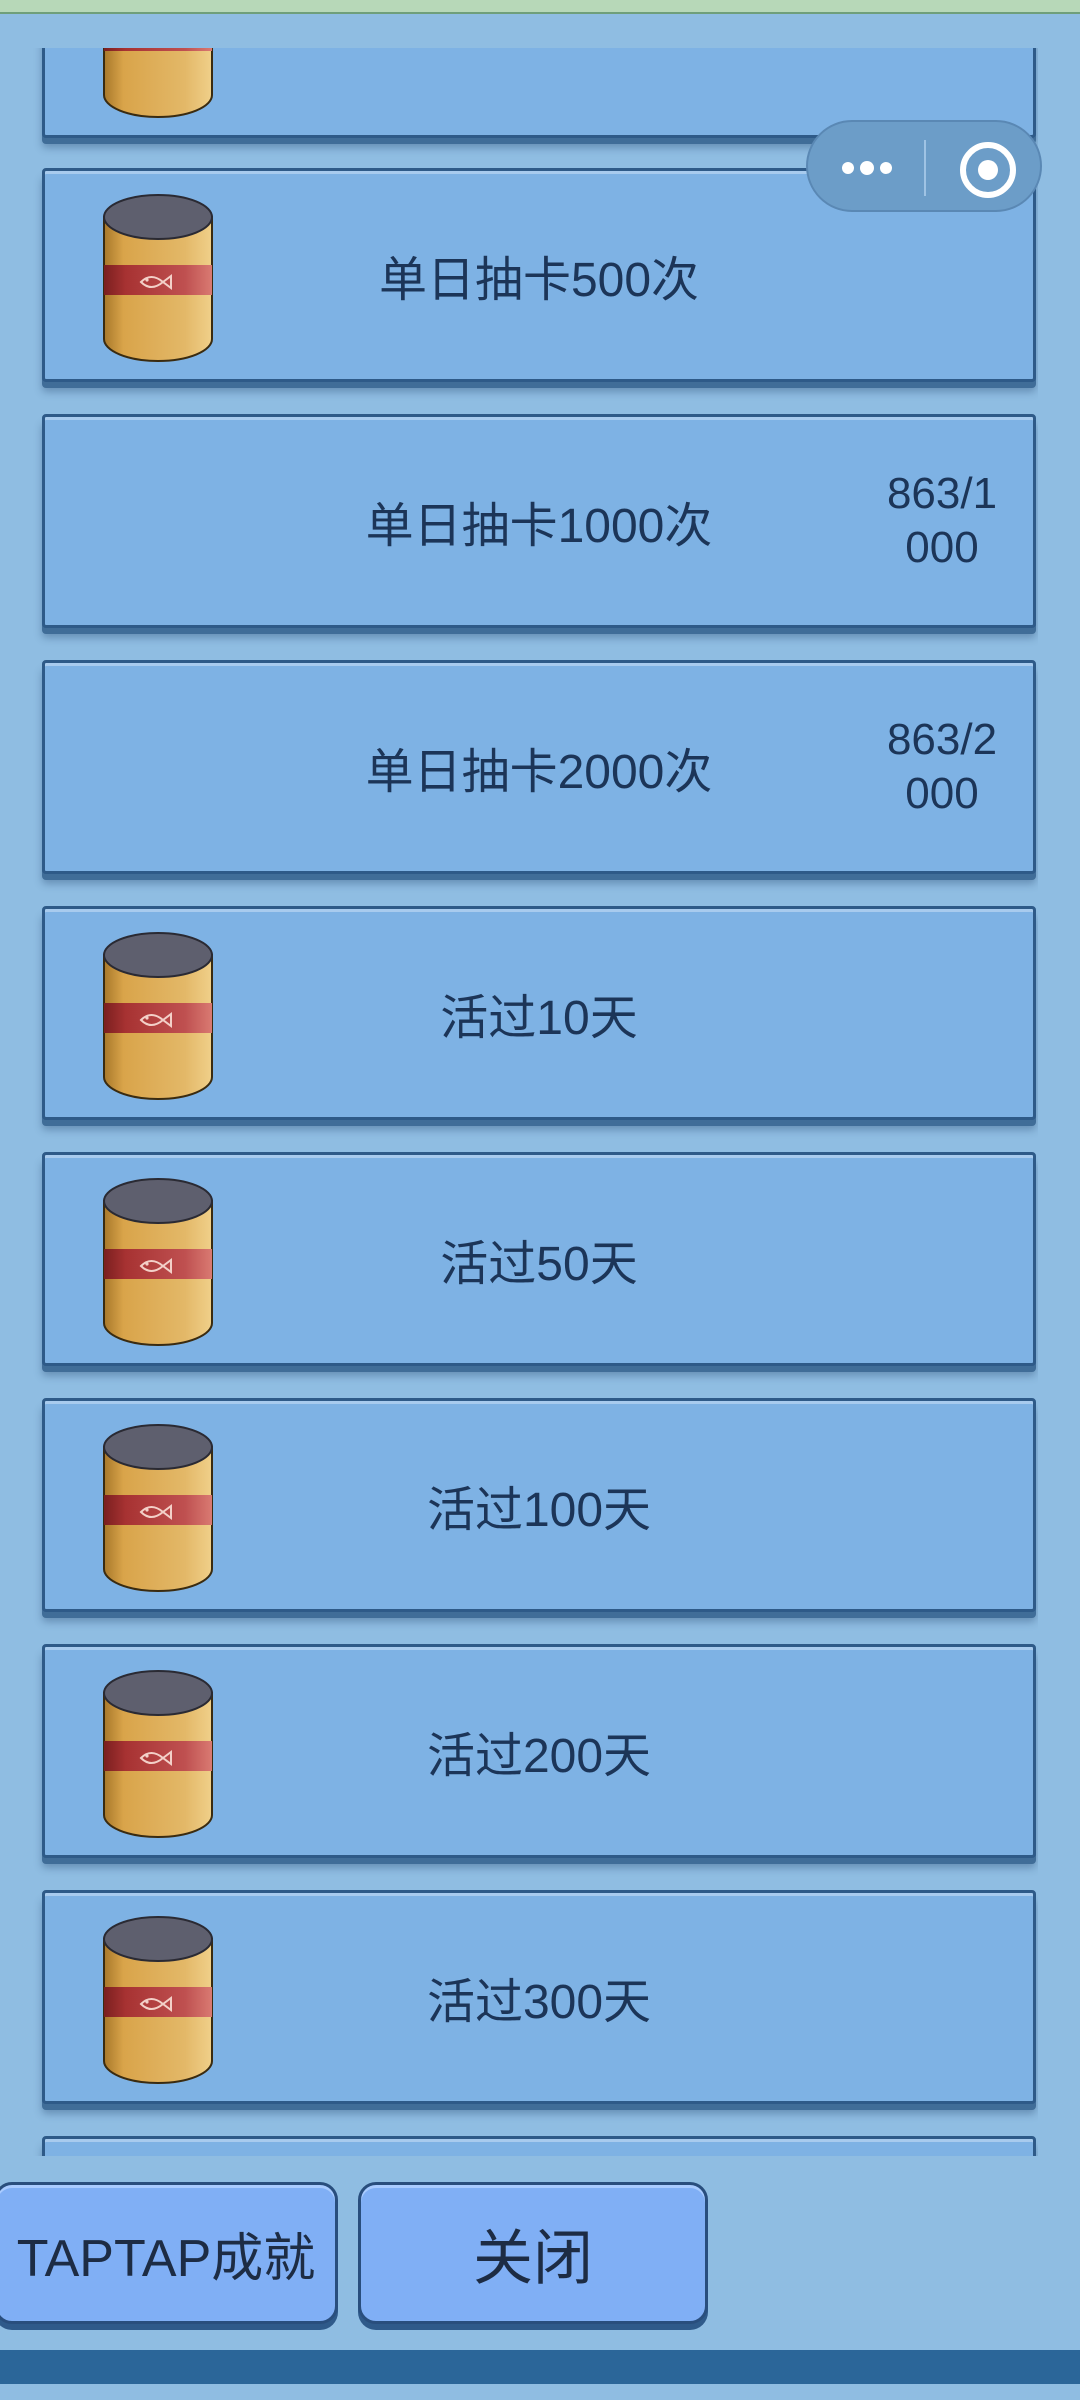  I want to click on achievement-card: 活过10天, so click(539, 1013).